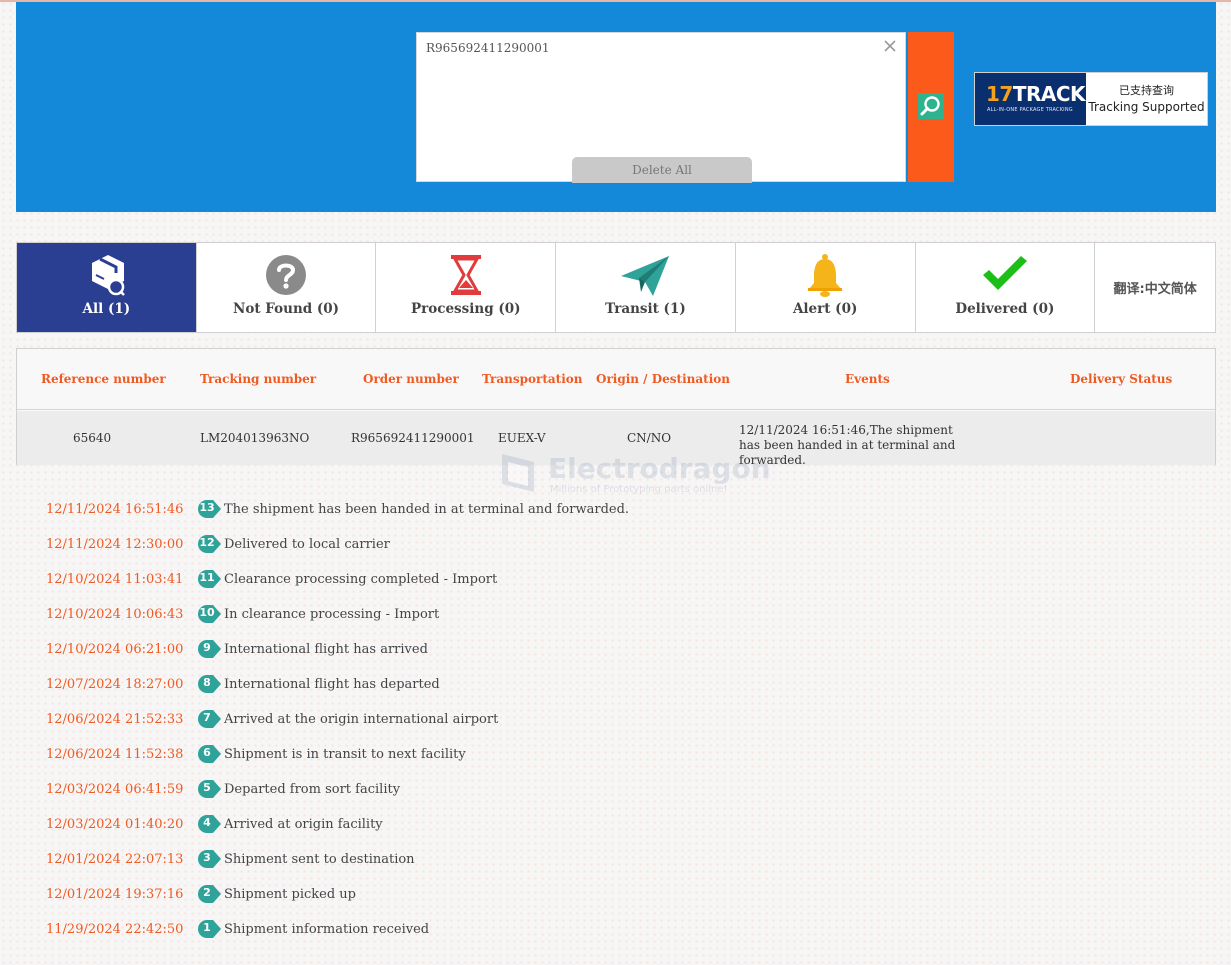 The height and width of the screenshot is (965, 1231). Describe the element at coordinates (115, 544) in the screenshot. I see `event-time: 12/11/2024 12:30:00` at that location.